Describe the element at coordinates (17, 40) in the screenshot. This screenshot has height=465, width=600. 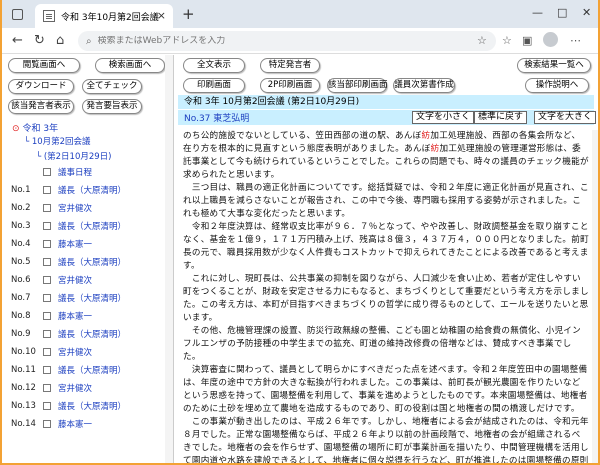
I see `back-icon: ←` at that location.